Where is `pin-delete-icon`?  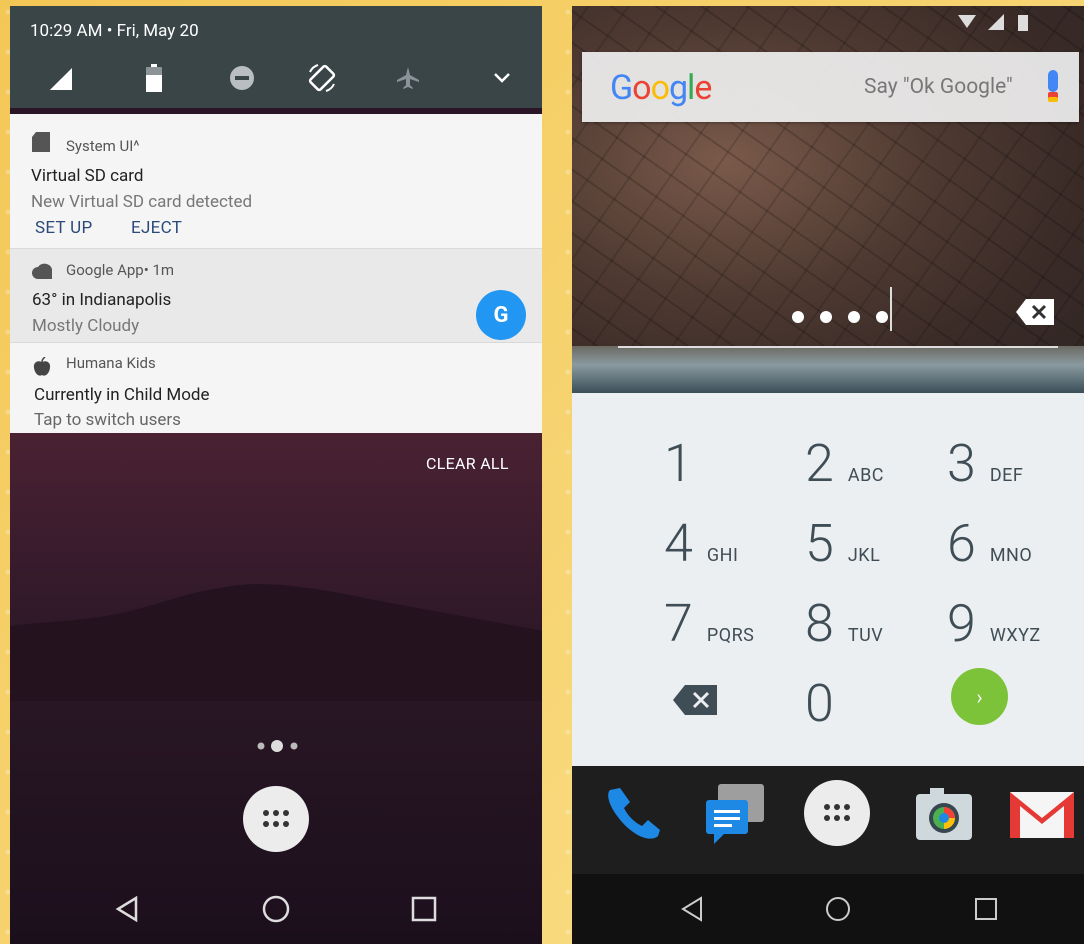 pin-delete-icon is located at coordinates (1035, 312).